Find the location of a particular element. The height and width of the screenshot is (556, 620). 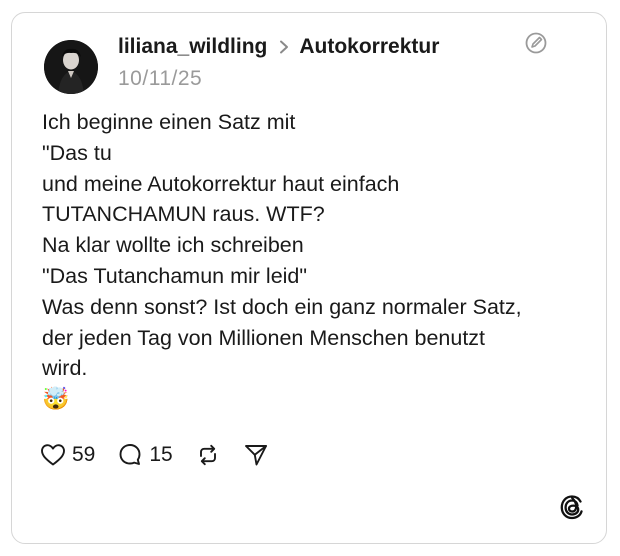

avatar-image is located at coordinates (71, 67).